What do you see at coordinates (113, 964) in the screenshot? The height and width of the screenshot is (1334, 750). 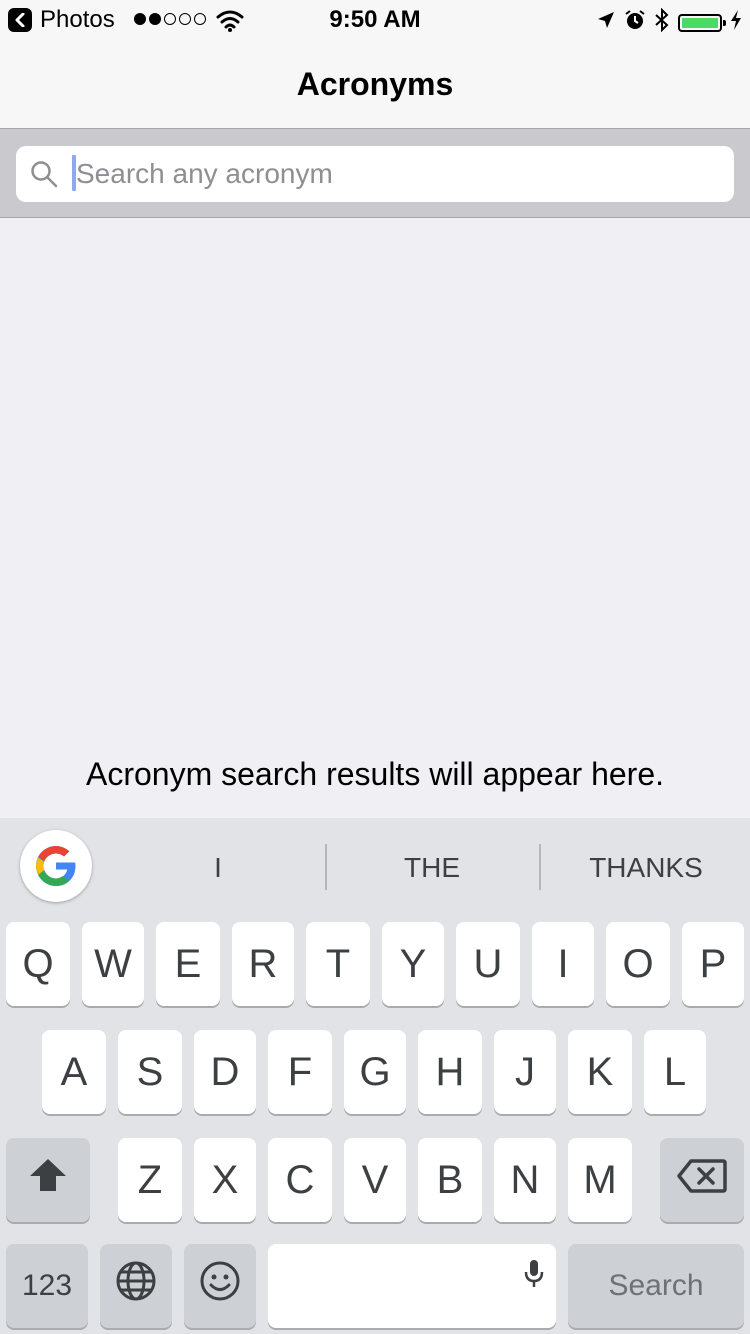 I see `key-w: W` at bounding box center [113, 964].